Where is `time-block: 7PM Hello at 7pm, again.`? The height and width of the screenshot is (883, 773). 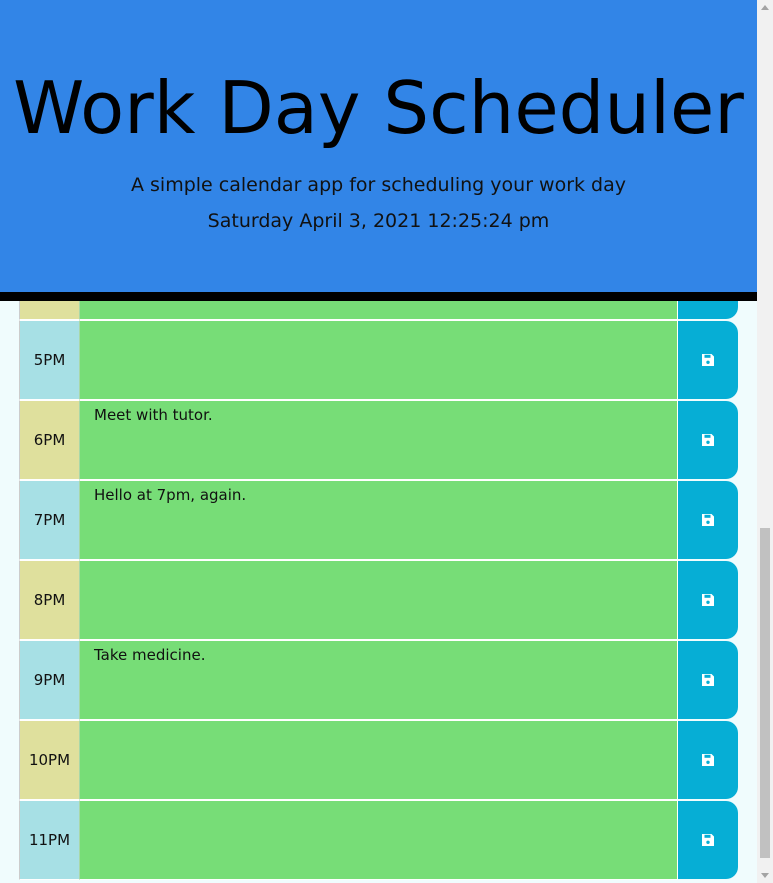
time-block: 7PM Hello at 7pm, again. is located at coordinates (378, 520).